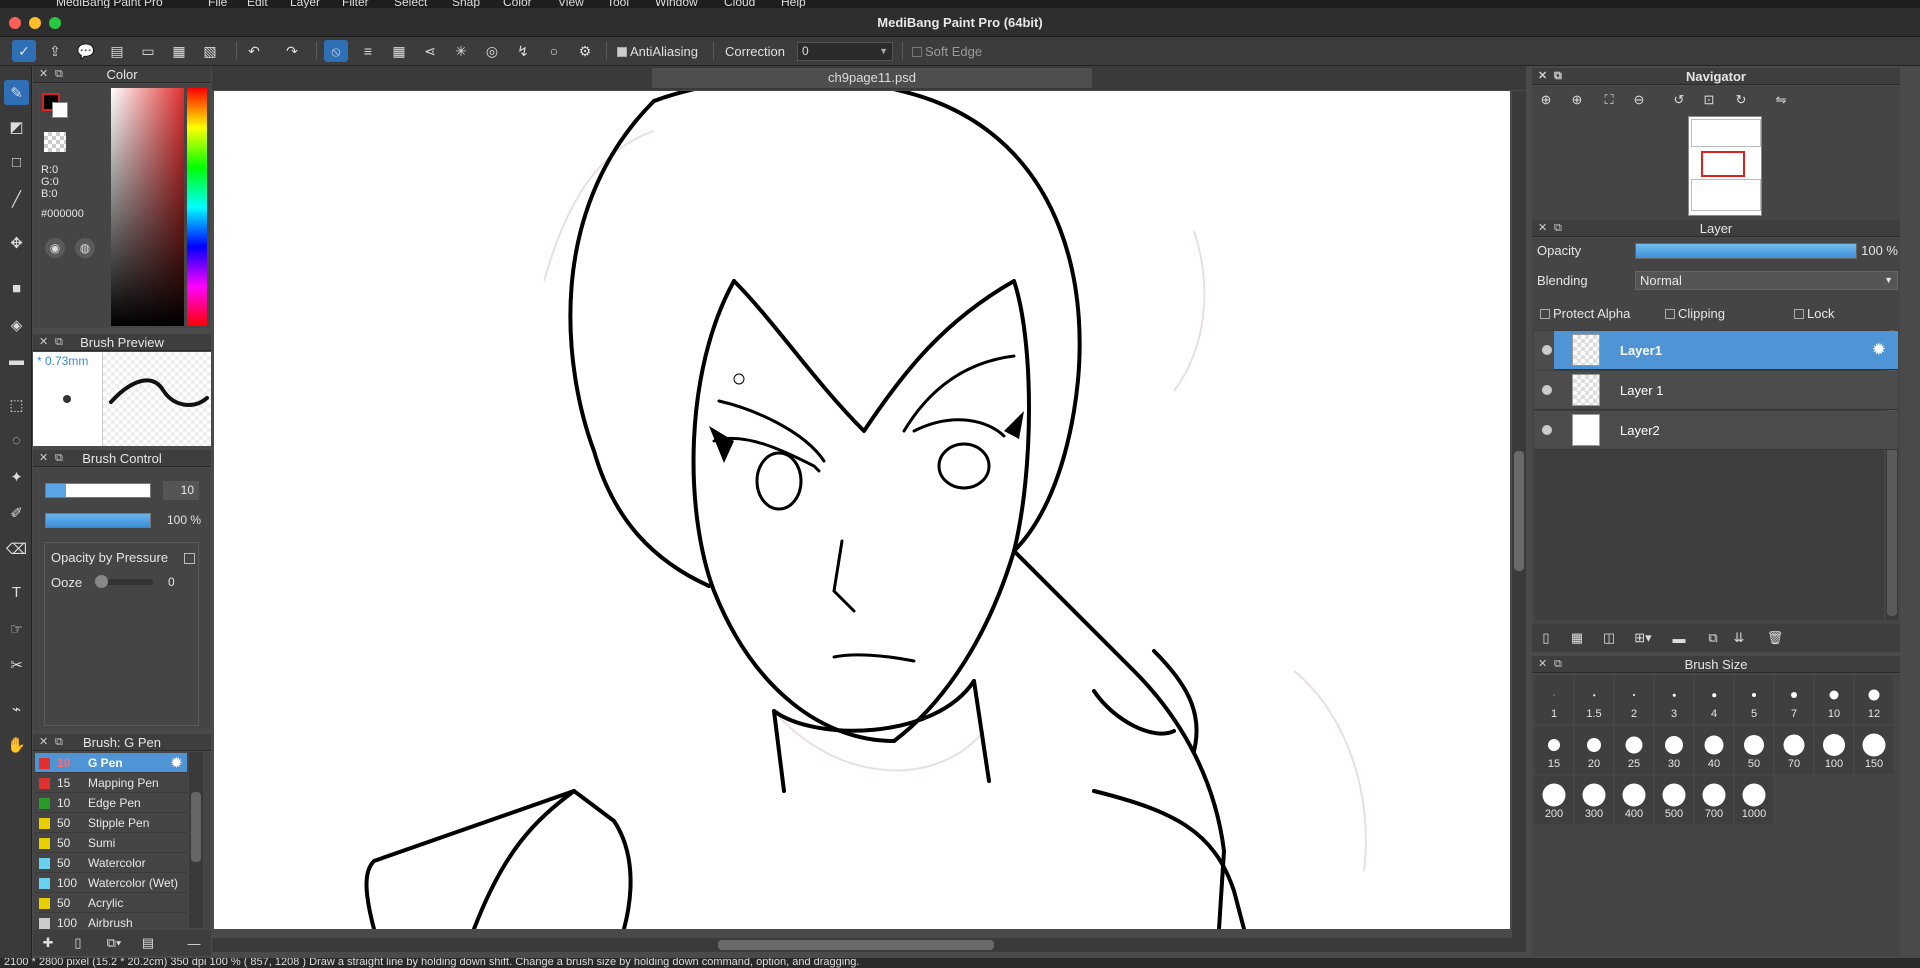 The height and width of the screenshot is (968, 1920). I want to click on document-tab: ch9page11.psd, so click(872, 78).